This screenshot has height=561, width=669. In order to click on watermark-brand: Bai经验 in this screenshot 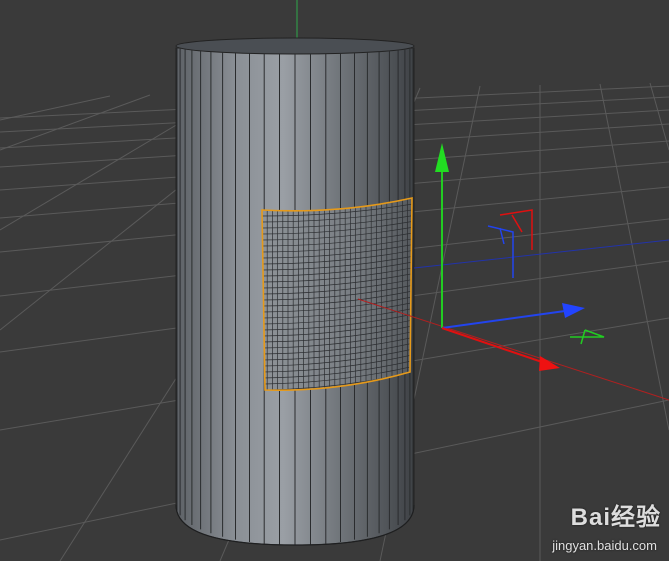, I will do `click(615, 517)`.